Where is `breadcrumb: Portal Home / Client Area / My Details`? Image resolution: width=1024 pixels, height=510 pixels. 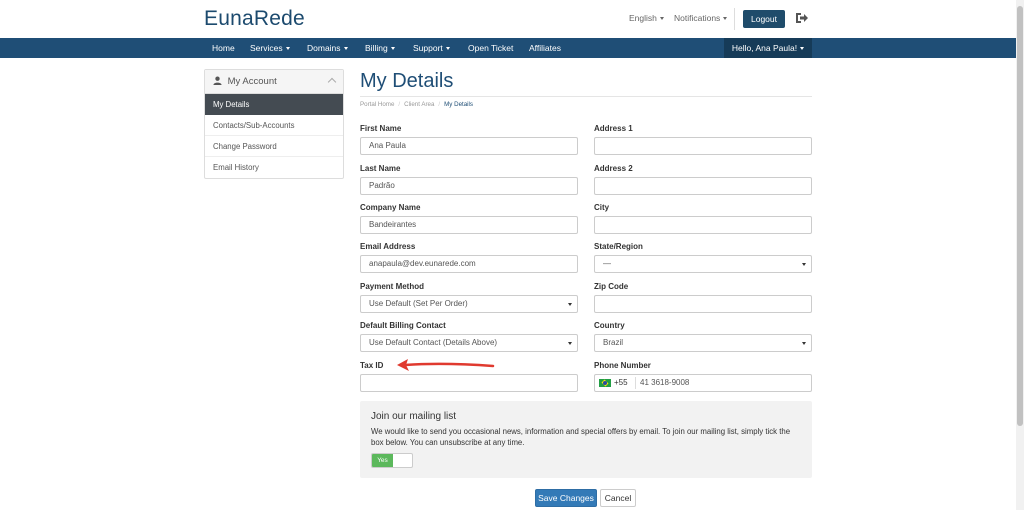
breadcrumb: Portal Home / Client Area / My Details is located at coordinates (416, 104).